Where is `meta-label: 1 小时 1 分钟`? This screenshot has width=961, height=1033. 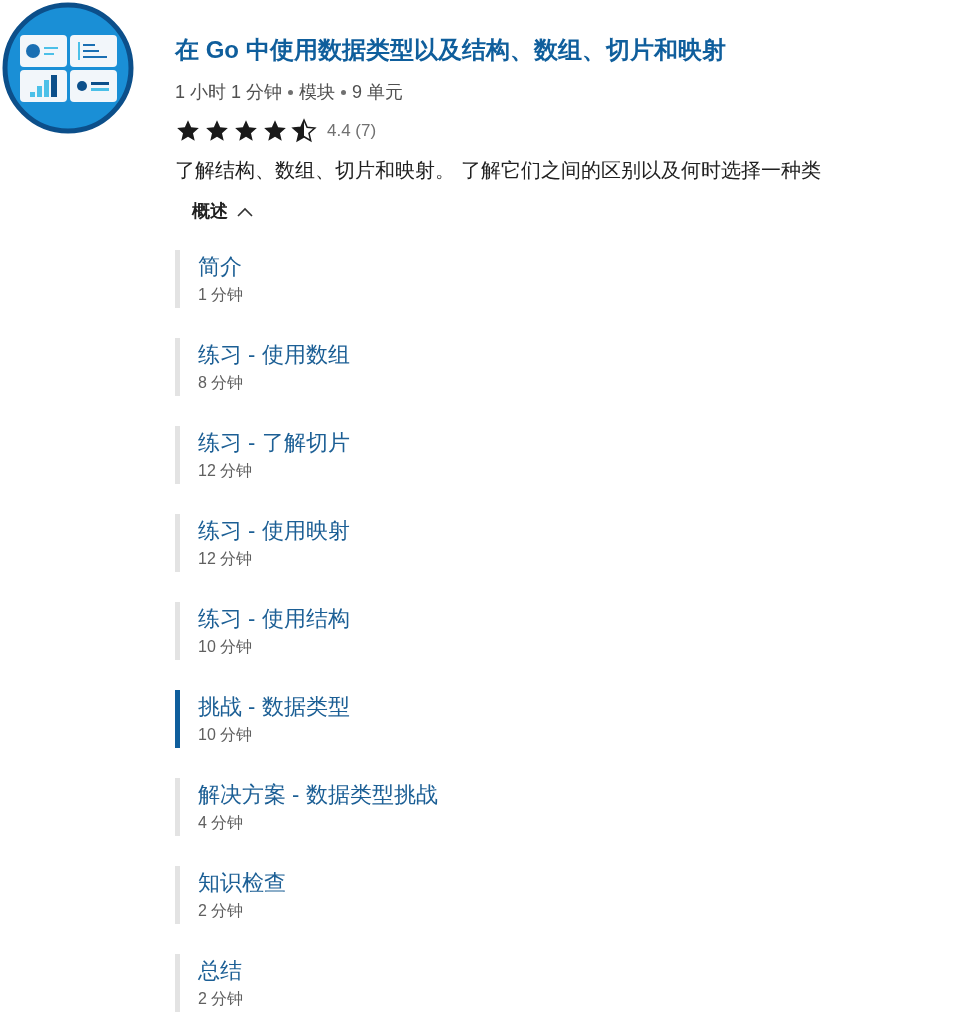 meta-label: 1 小时 1 分钟 is located at coordinates (229, 92).